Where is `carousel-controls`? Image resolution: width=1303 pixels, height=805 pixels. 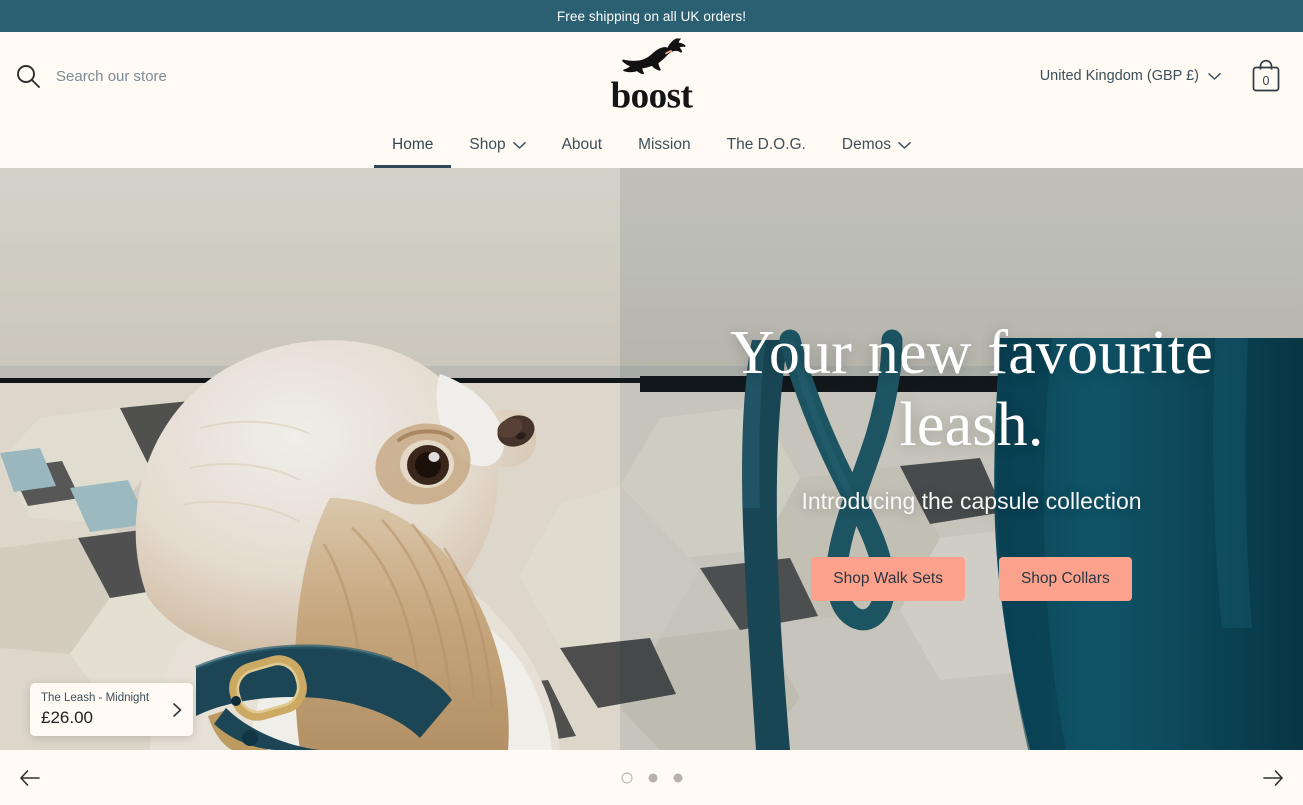
carousel-controls is located at coordinates (651, 777).